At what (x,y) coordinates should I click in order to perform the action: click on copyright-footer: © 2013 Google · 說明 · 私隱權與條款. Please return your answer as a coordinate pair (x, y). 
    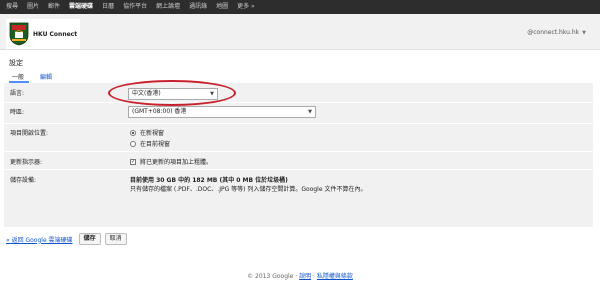
    Looking at the image, I should click on (300, 275).